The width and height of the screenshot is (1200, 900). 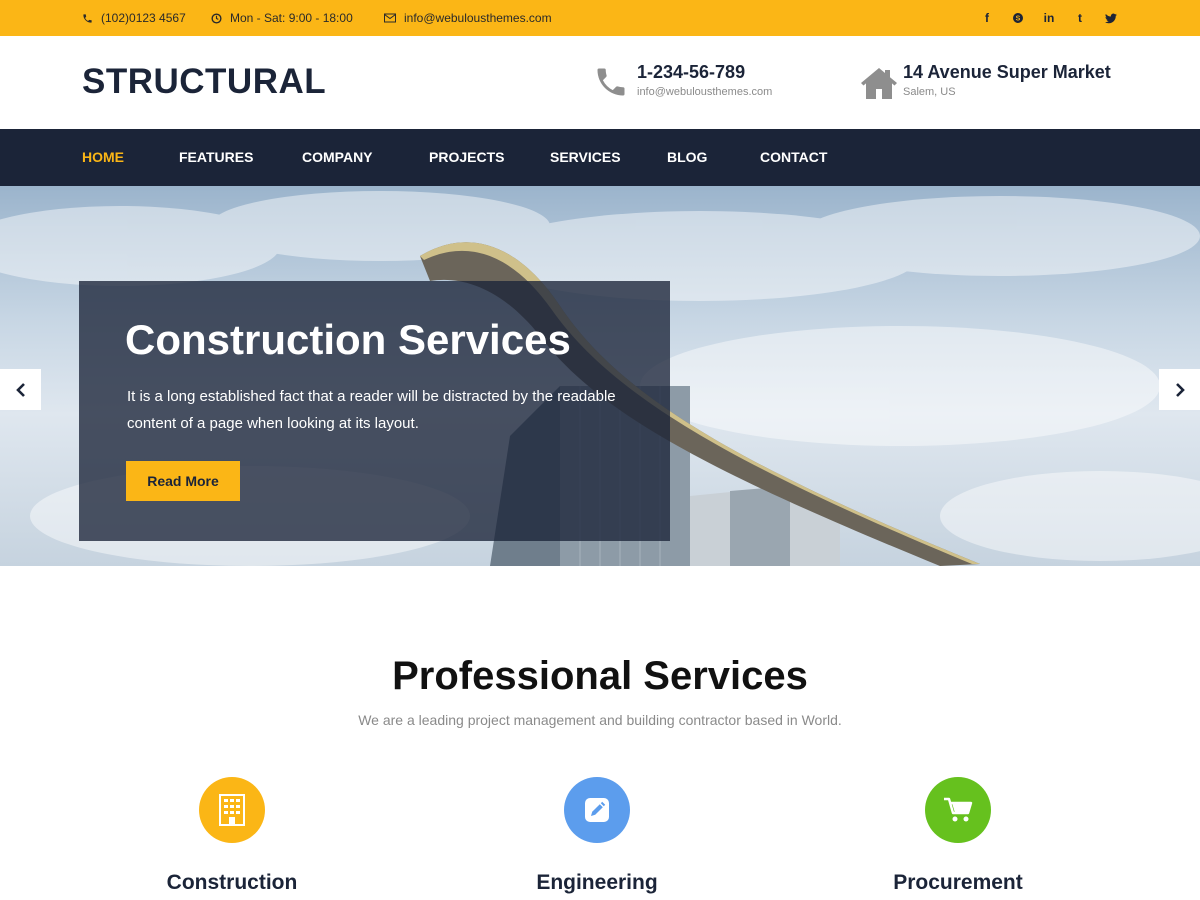 I want to click on hero-title: Construction Services, so click(x=348, y=339).